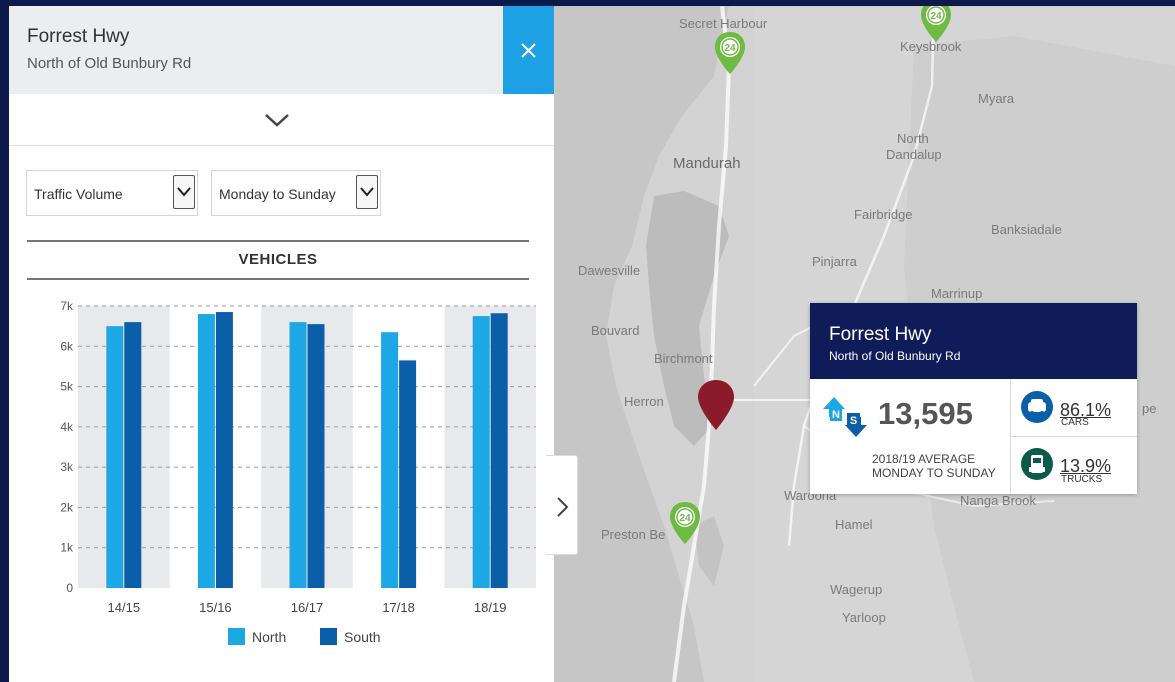 The image size is (1175, 682). What do you see at coordinates (845, 417) in the screenshot?
I see `north-south-direction-icon: N S` at bounding box center [845, 417].